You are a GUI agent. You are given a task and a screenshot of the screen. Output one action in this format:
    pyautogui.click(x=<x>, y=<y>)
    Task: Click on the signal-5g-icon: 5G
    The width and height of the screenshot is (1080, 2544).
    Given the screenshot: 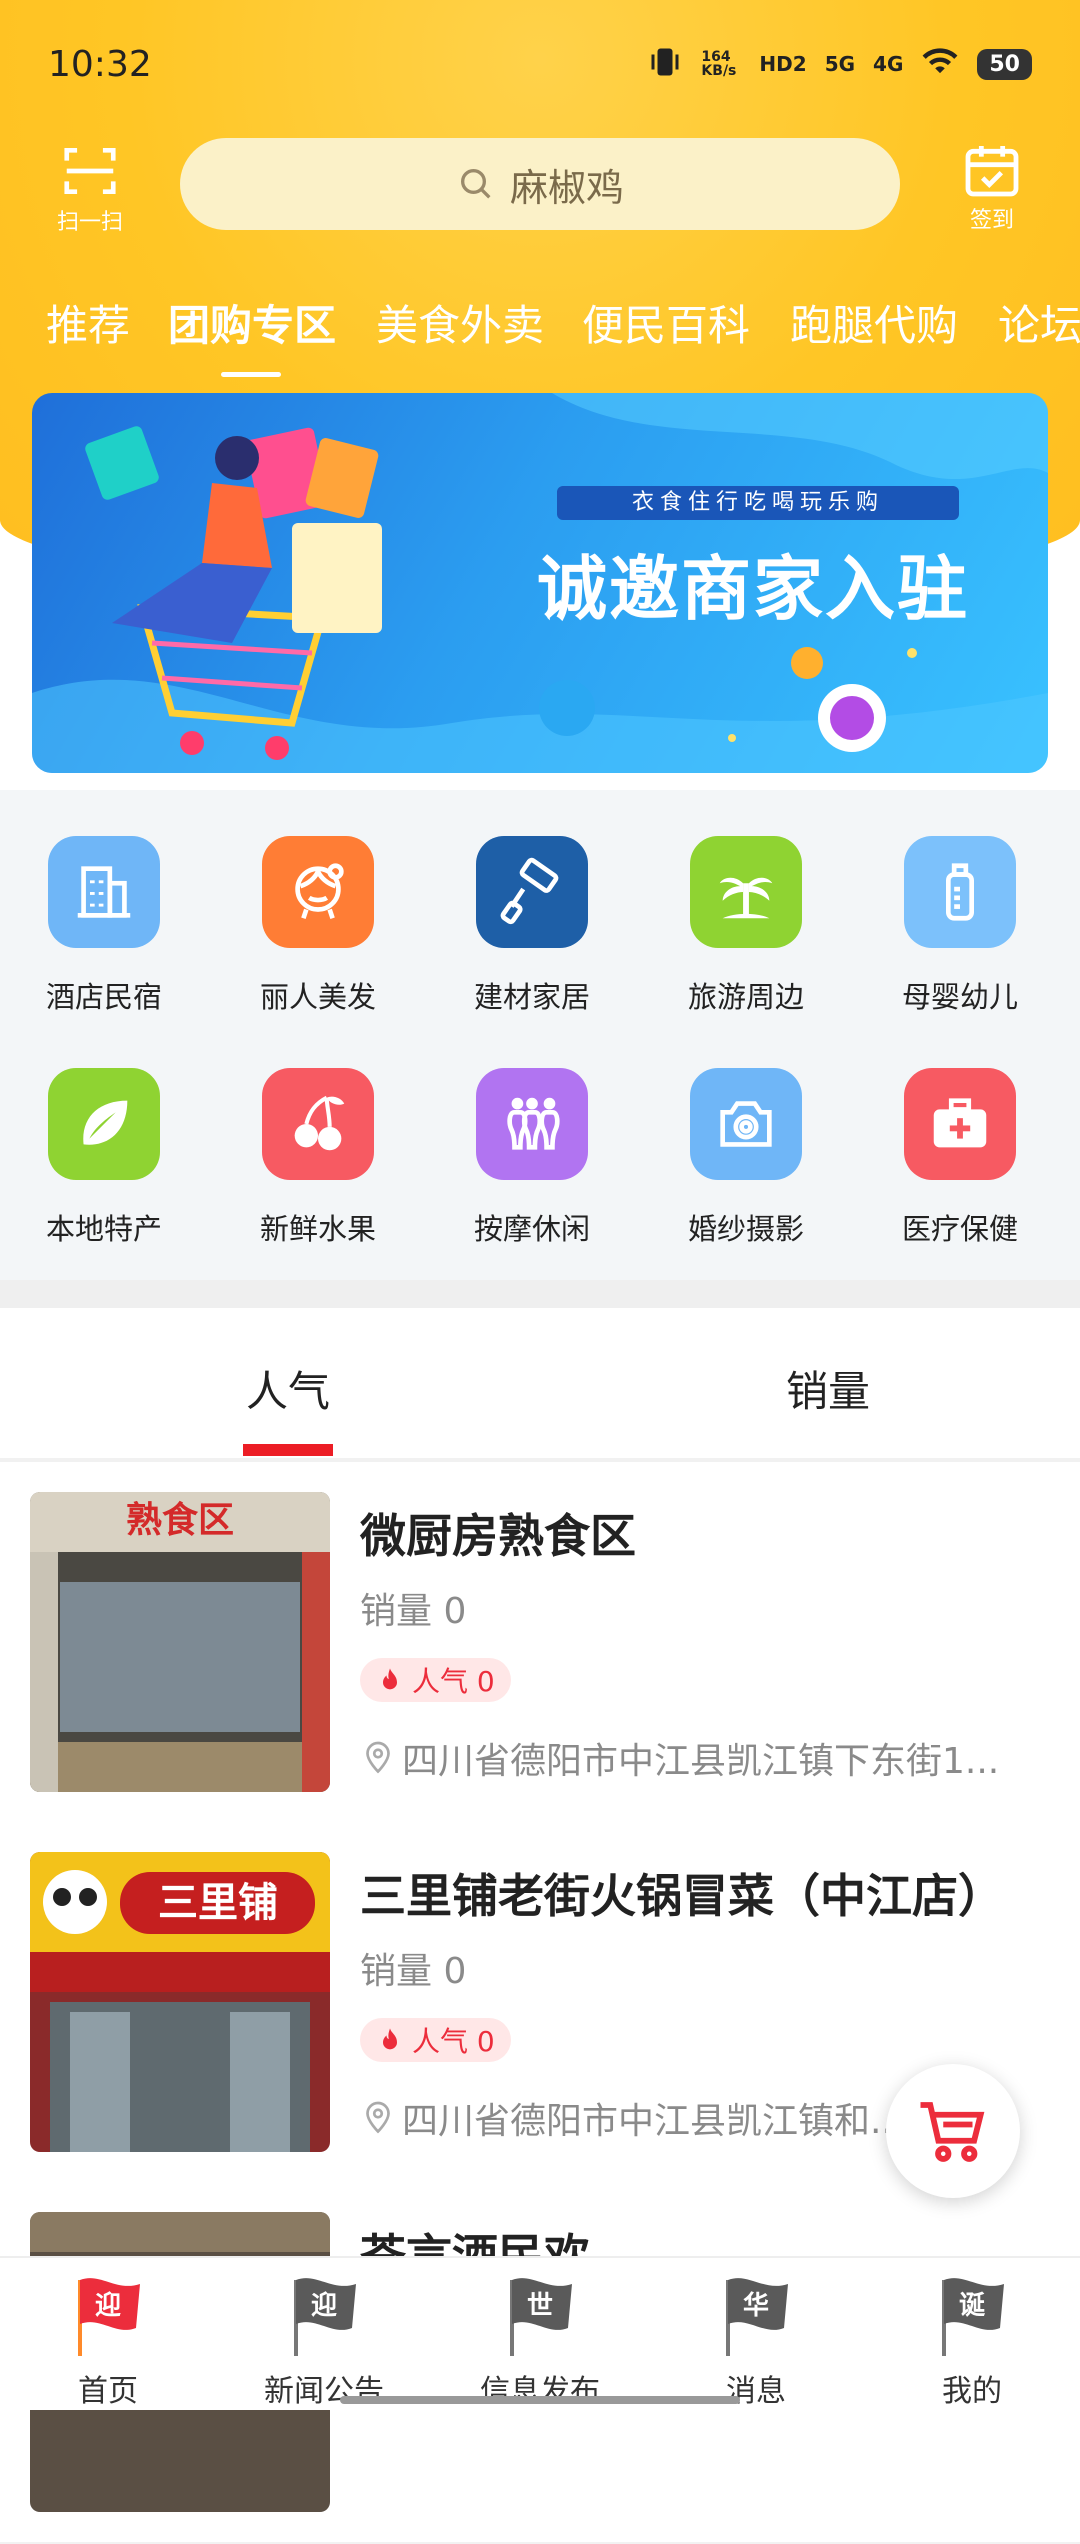 What is the action you would take?
    pyautogui.click(x=840, y=64)
    